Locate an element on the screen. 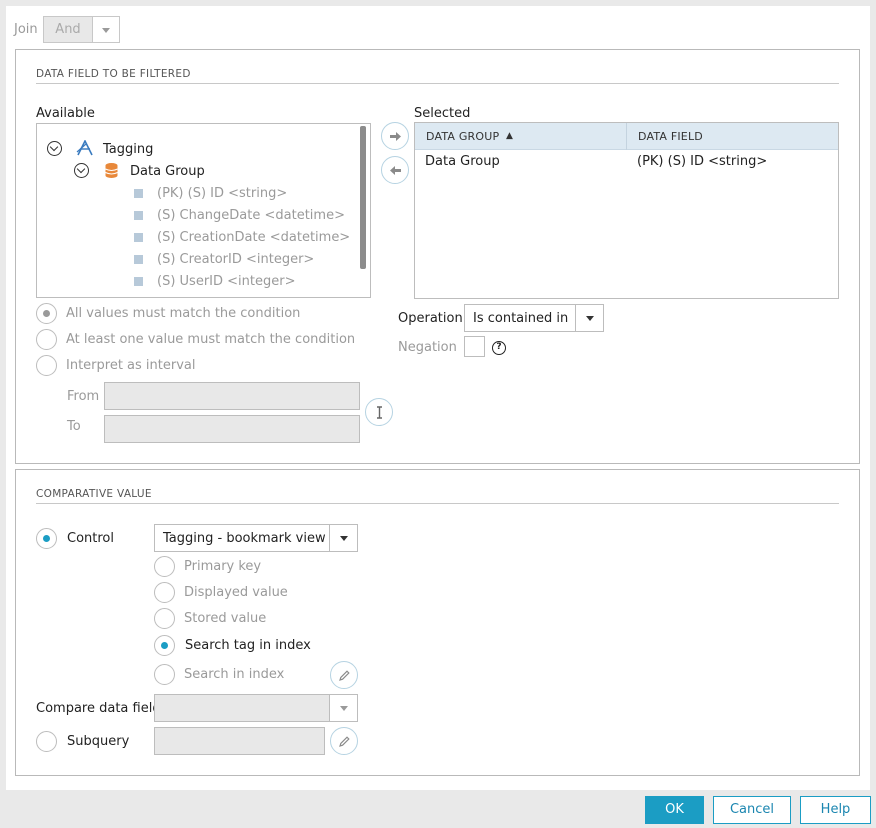 This screenshot has height=828, width=876. subquery-label: Subquery is located at coordinates (98, 741).